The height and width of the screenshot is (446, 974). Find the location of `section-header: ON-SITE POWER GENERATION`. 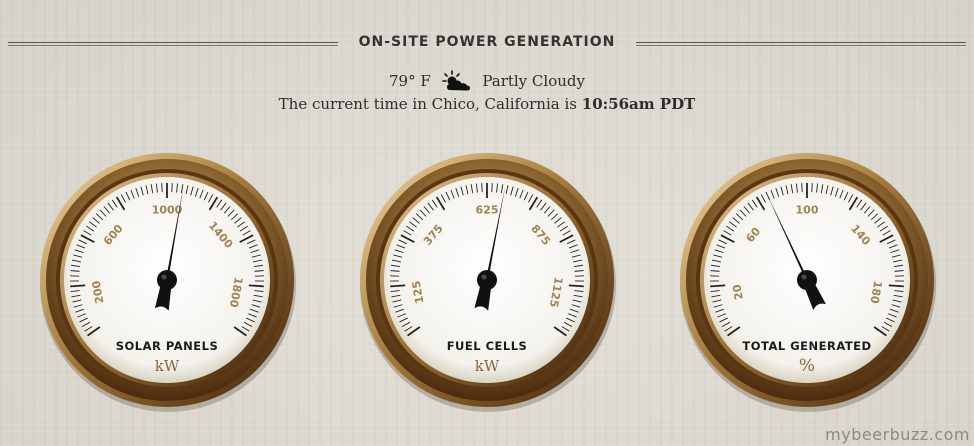

section-header: ON-SITE POWER GENERATION is located at coordinates (487, 44).